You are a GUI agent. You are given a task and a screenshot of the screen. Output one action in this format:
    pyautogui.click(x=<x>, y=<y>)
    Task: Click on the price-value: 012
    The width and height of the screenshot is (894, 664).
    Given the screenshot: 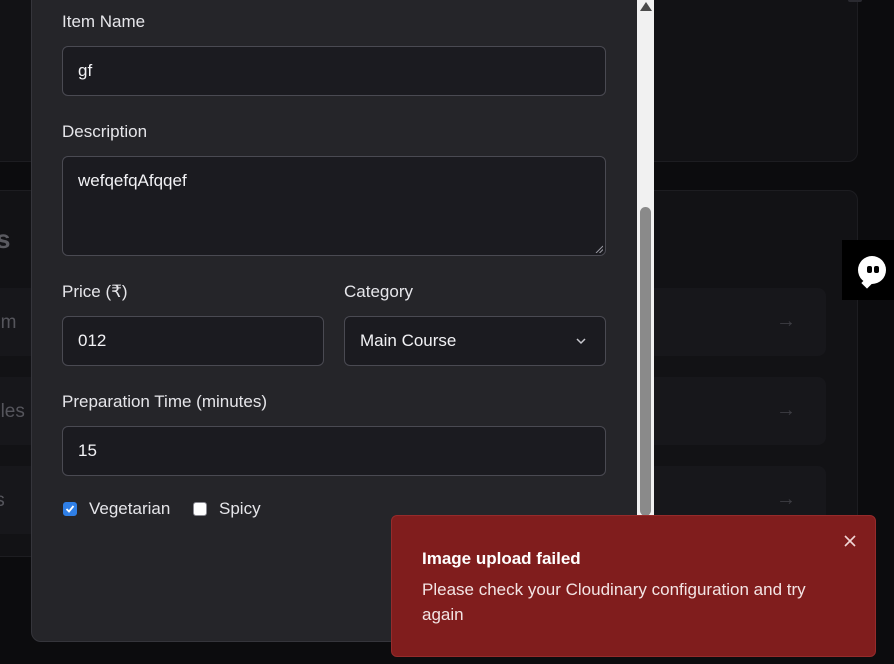 What is the action you would take?
    pyautogui.click(x=92, y=340)
    